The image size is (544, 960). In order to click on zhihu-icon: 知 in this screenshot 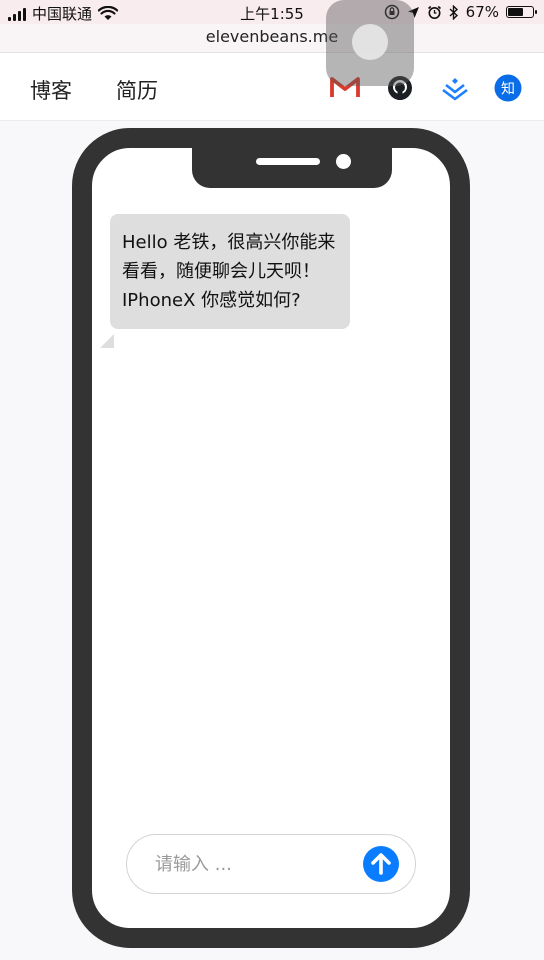, I will do `click(508, 88)`.